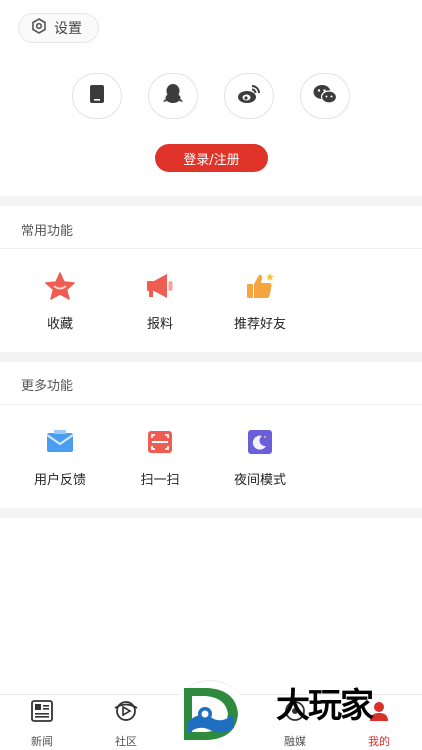  What do you see at coordinates (211, 713) in the screenshot?
I see `app-logo-icon` at bounding box center [211, 713].